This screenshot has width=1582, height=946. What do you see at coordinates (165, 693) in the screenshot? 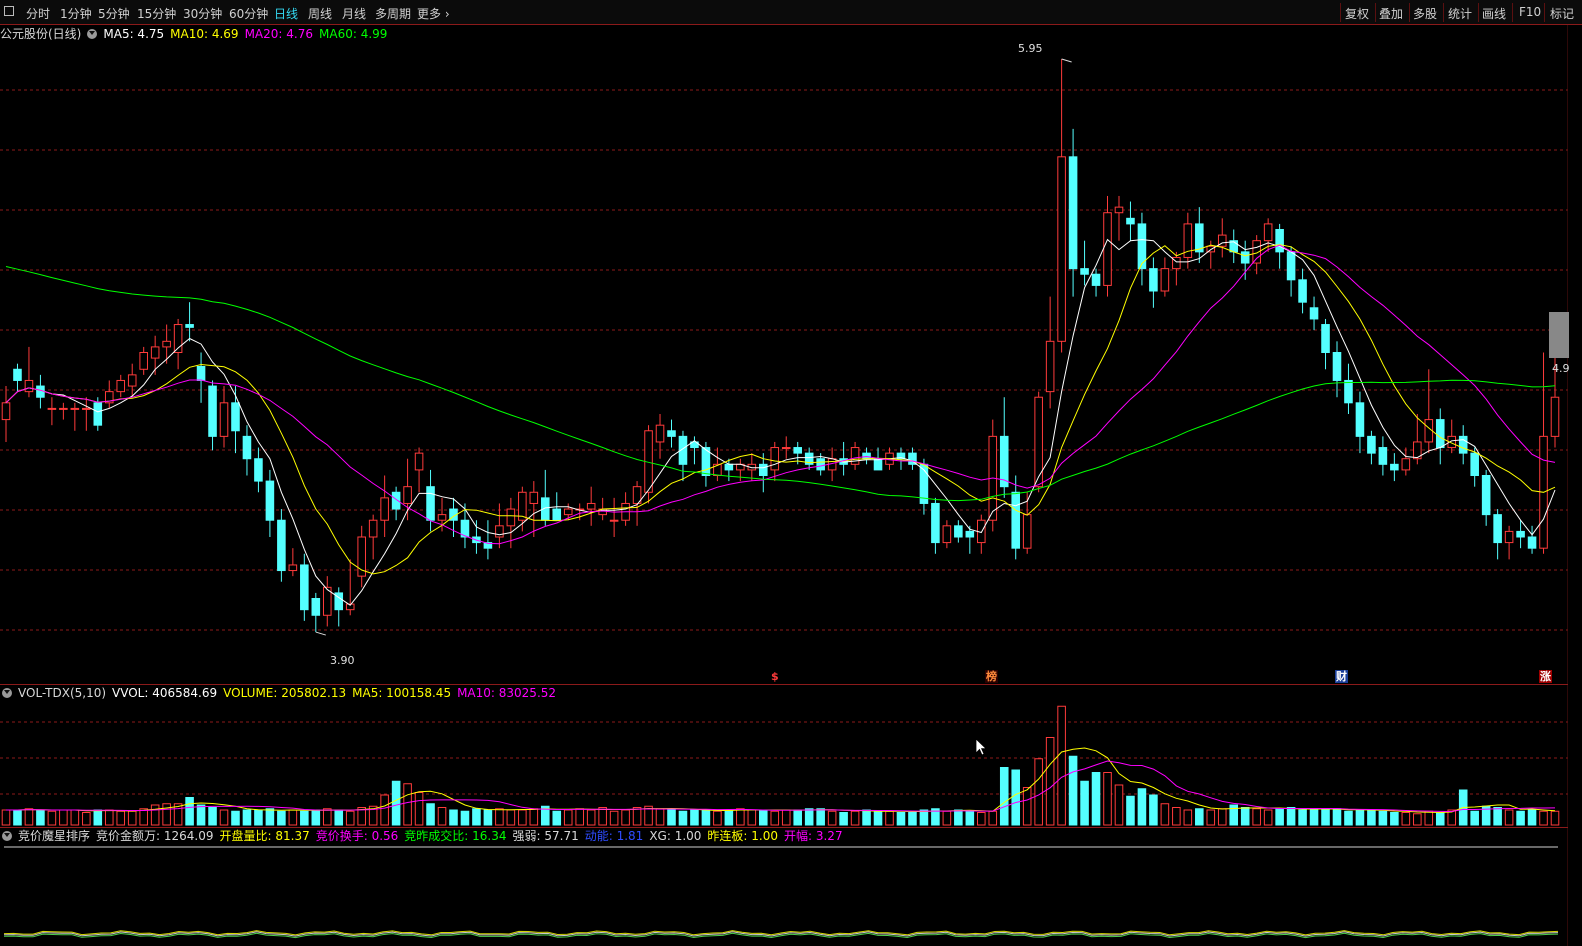
I see `vvol-value: VVOL: 406584.69` at bounding box center [165, 693].